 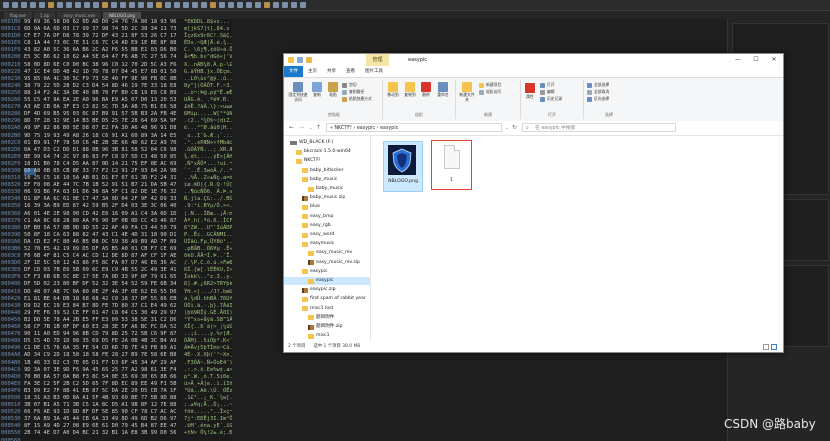 What do you see at coordinates (309, 60) in the screenshot?
I see `quick-access-new-folder-icon` at bounding box center [309, 60].